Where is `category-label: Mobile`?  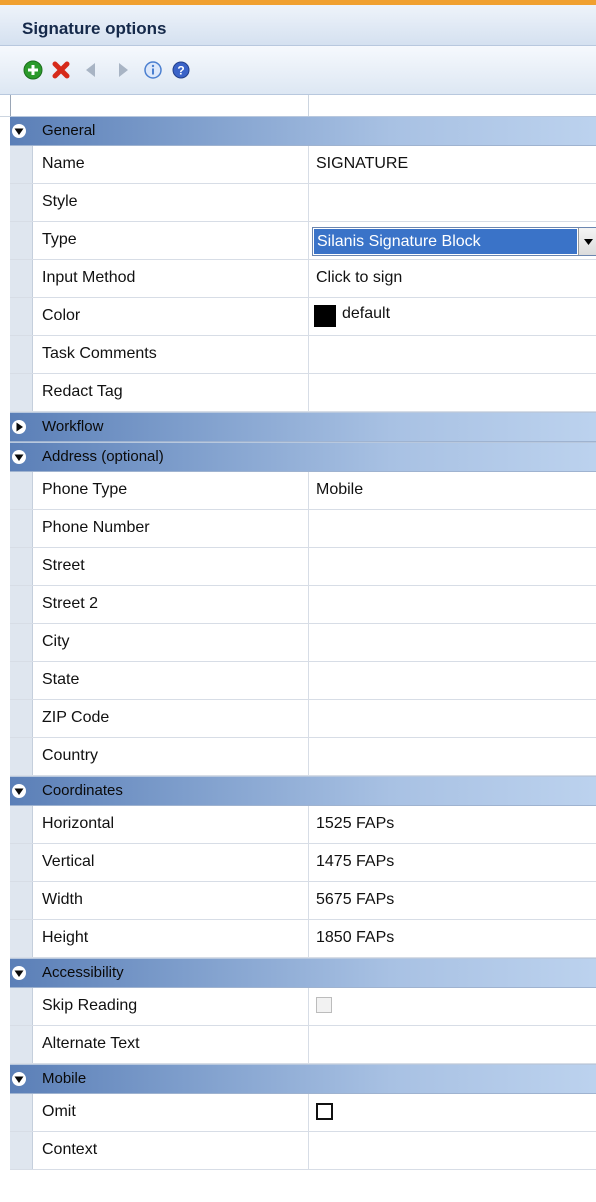 category-label: Mobile is located at coordinates (64, 1078).